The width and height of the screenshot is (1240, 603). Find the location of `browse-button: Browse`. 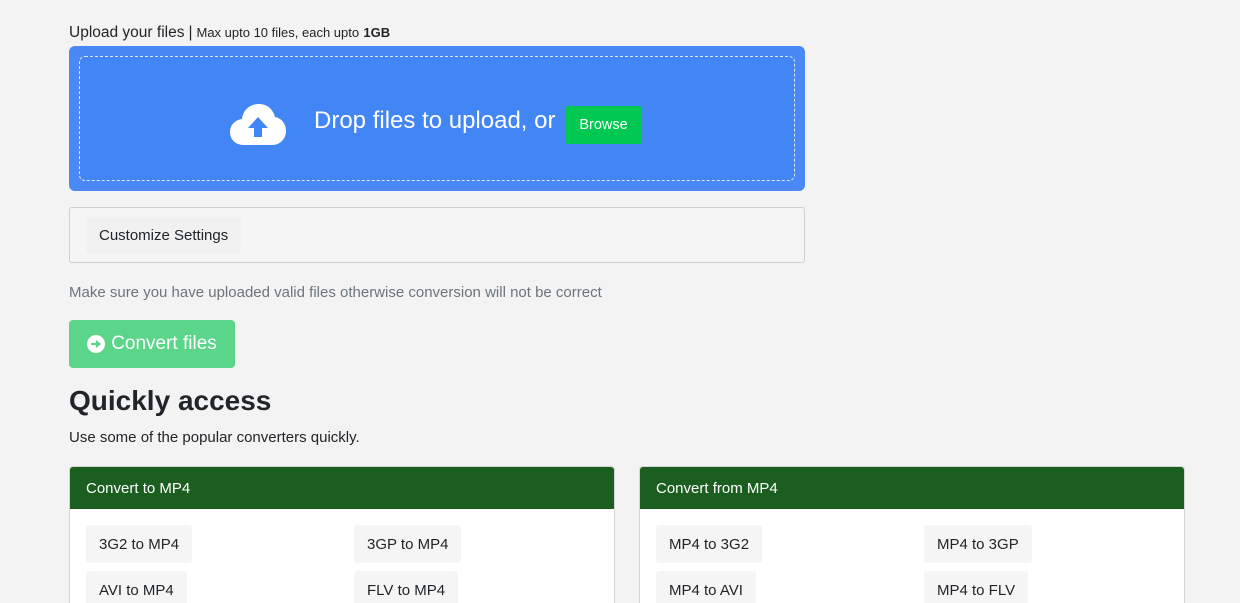

browse-button: Browse is located at coordinates (603, 125).